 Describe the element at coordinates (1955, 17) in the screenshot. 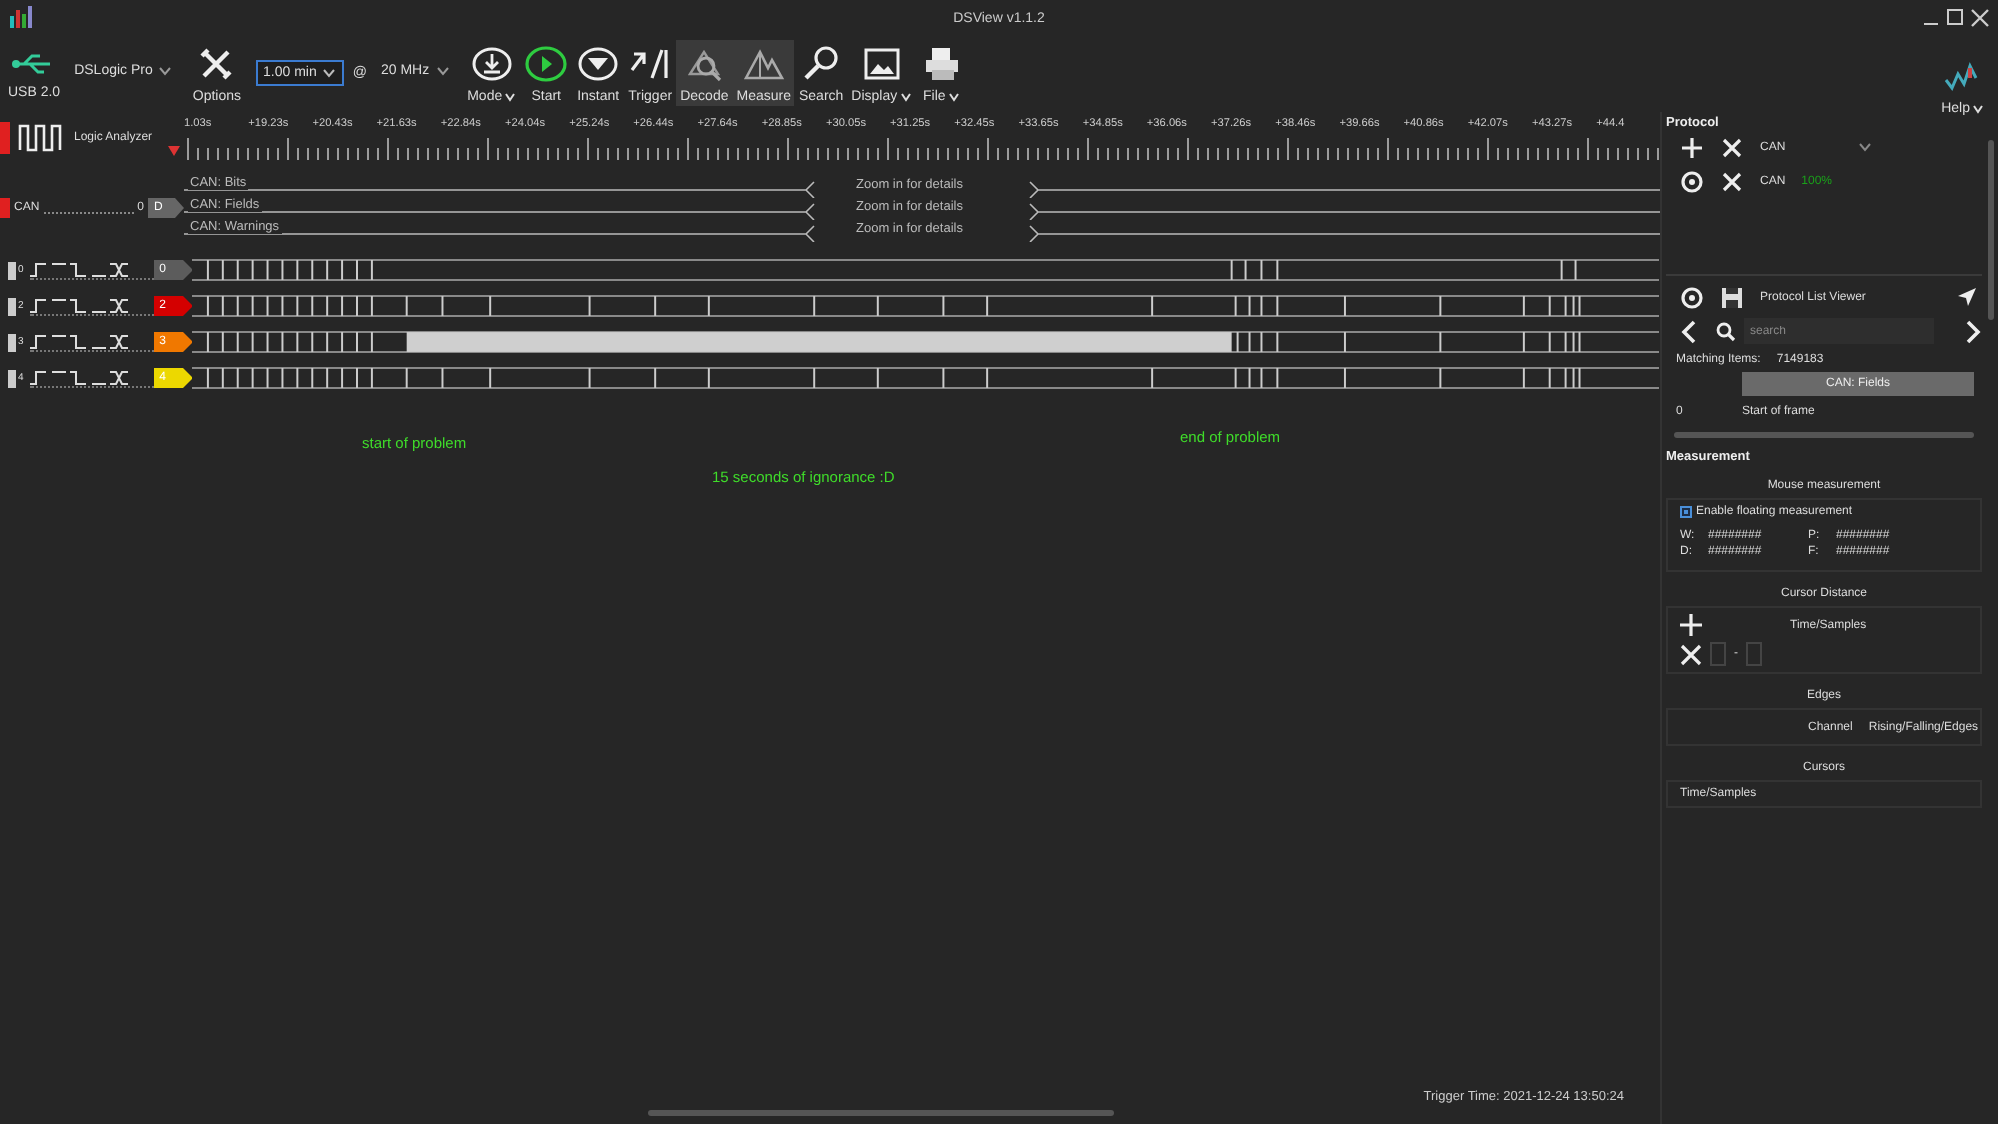

I see `maximize-icon` at that location.